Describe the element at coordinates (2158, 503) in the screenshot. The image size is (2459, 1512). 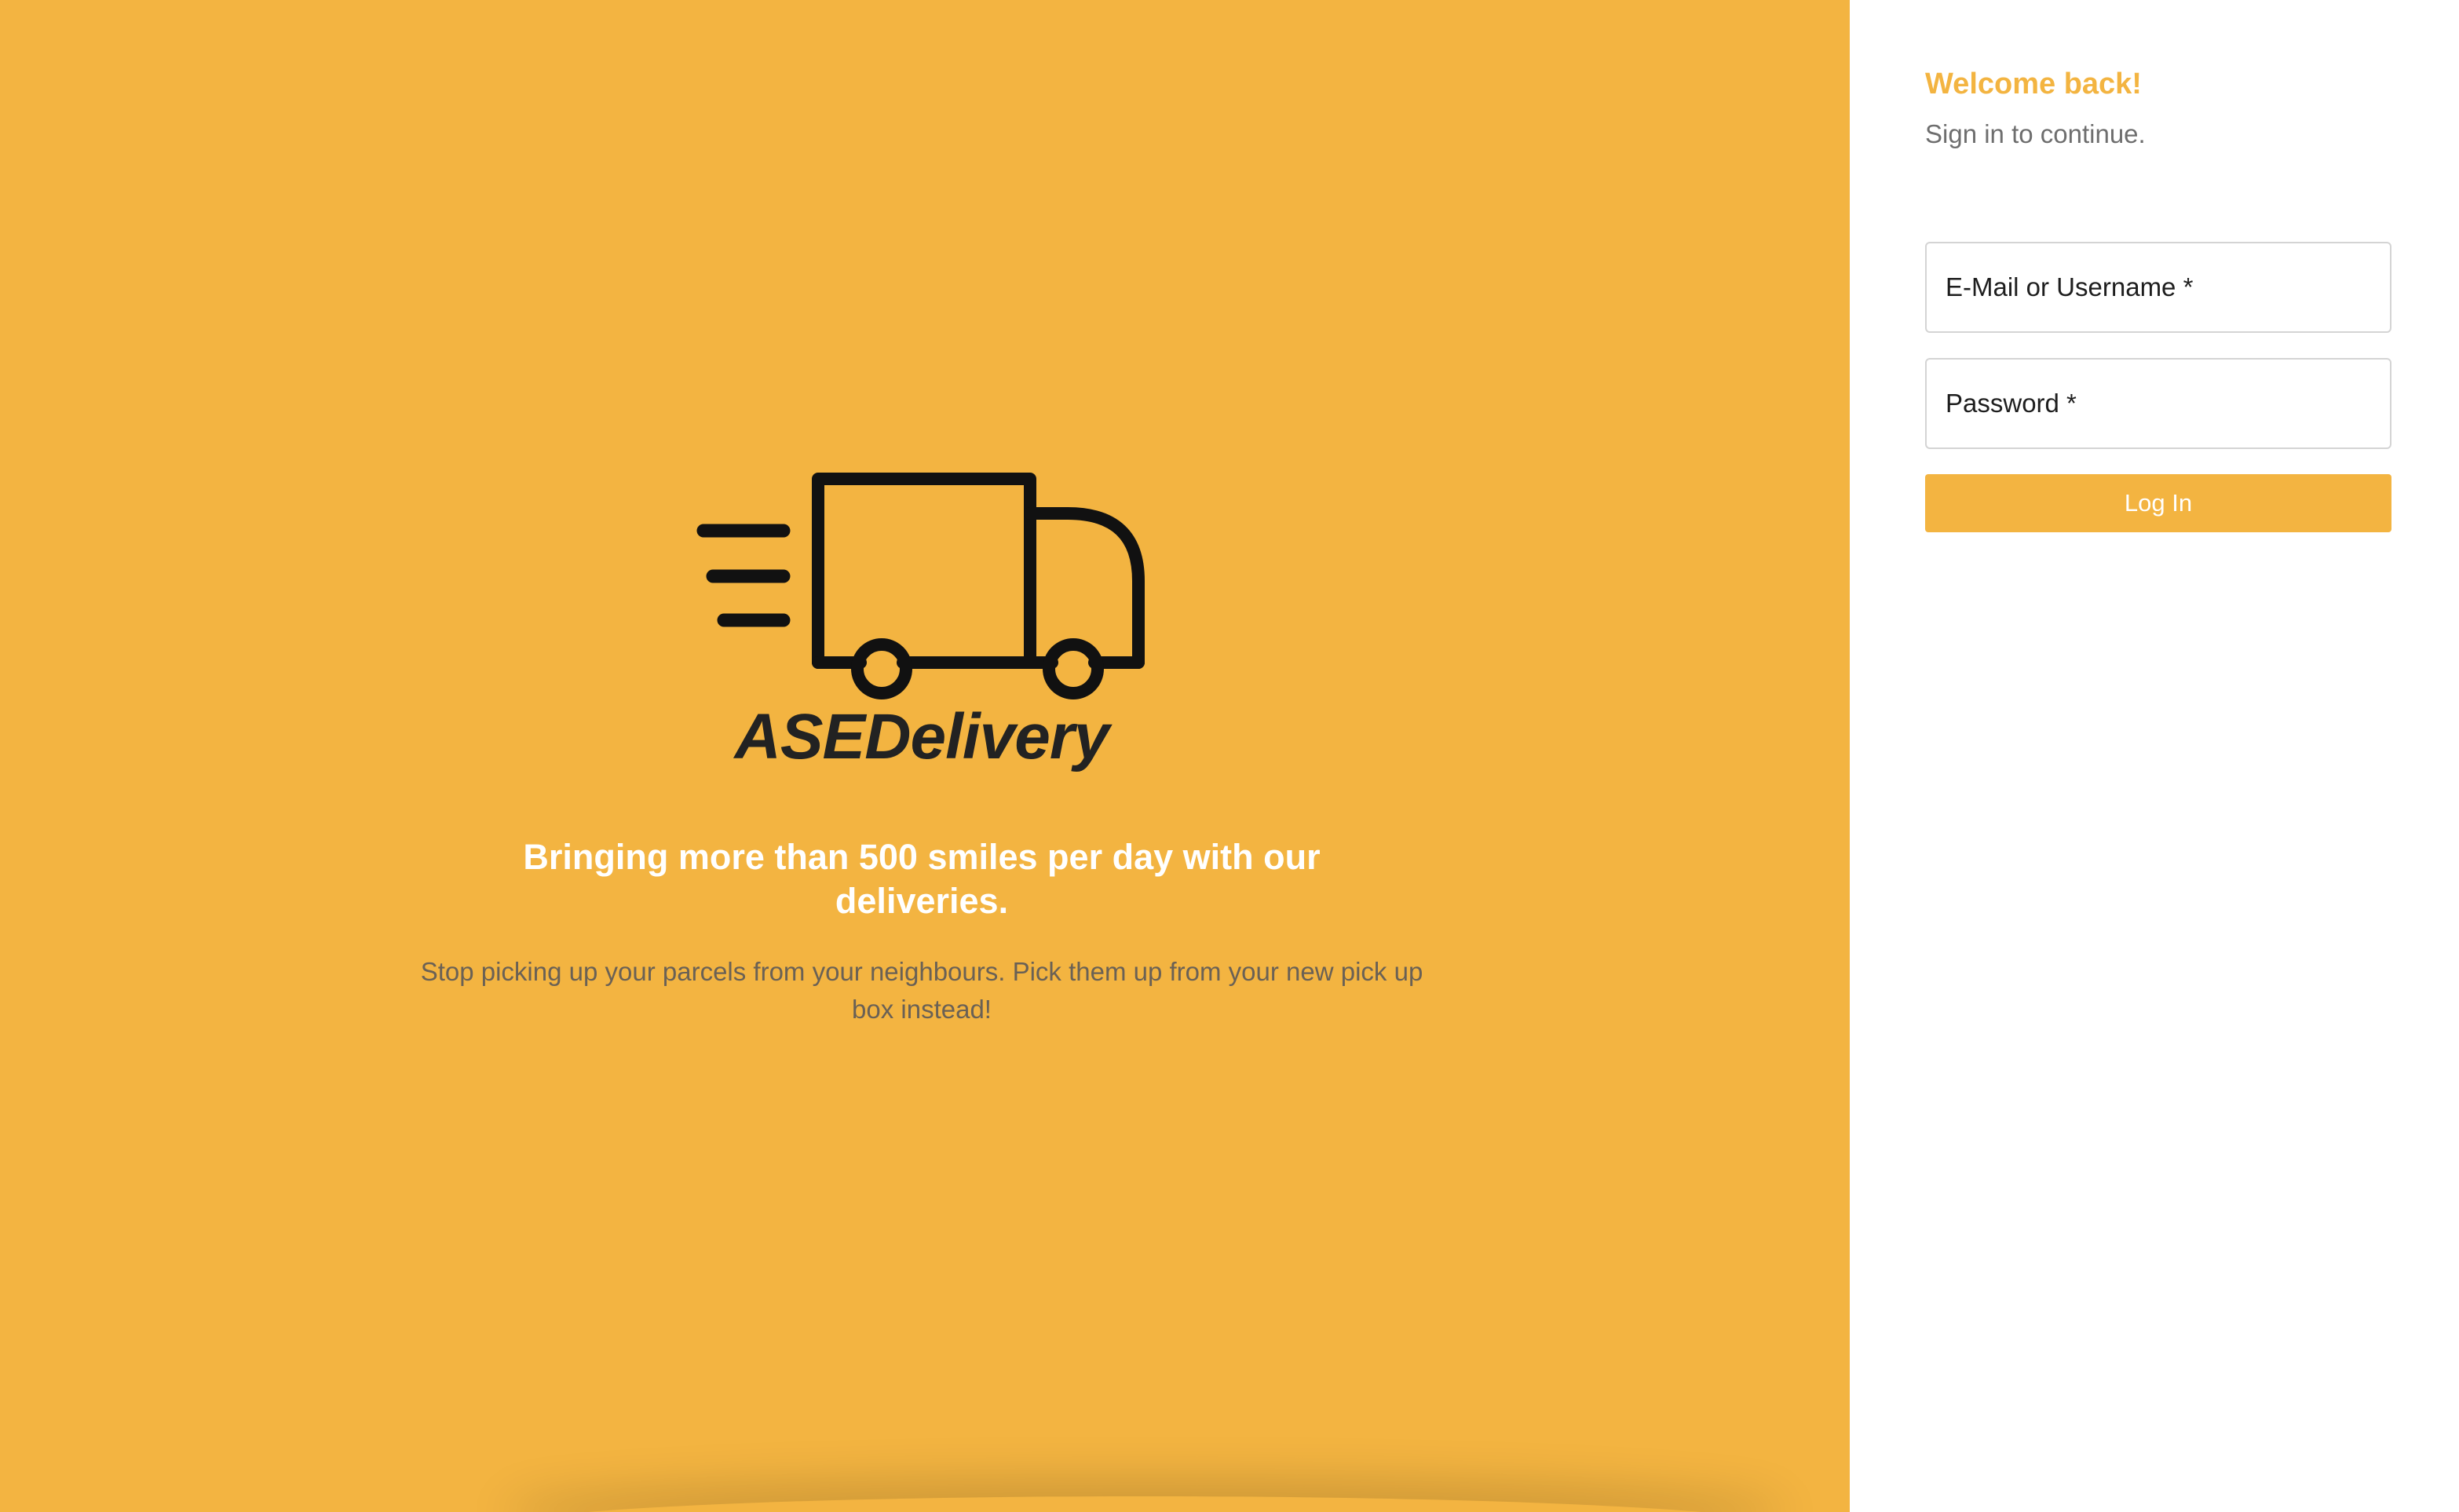
I see `login-button: Log In` at that location.